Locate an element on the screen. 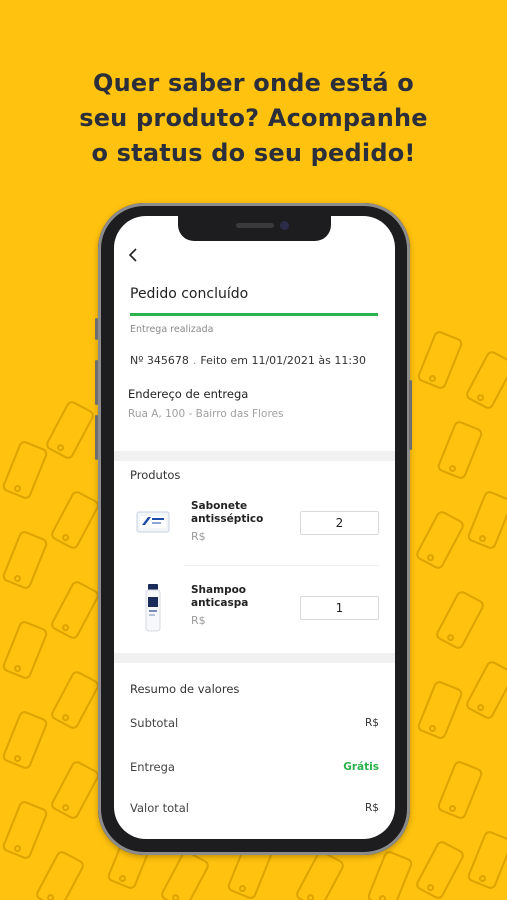 This screenshot has width=507, height=900. address-value: Rua A, 100 - Bairro das Flores is located at coordinates (206, 414).